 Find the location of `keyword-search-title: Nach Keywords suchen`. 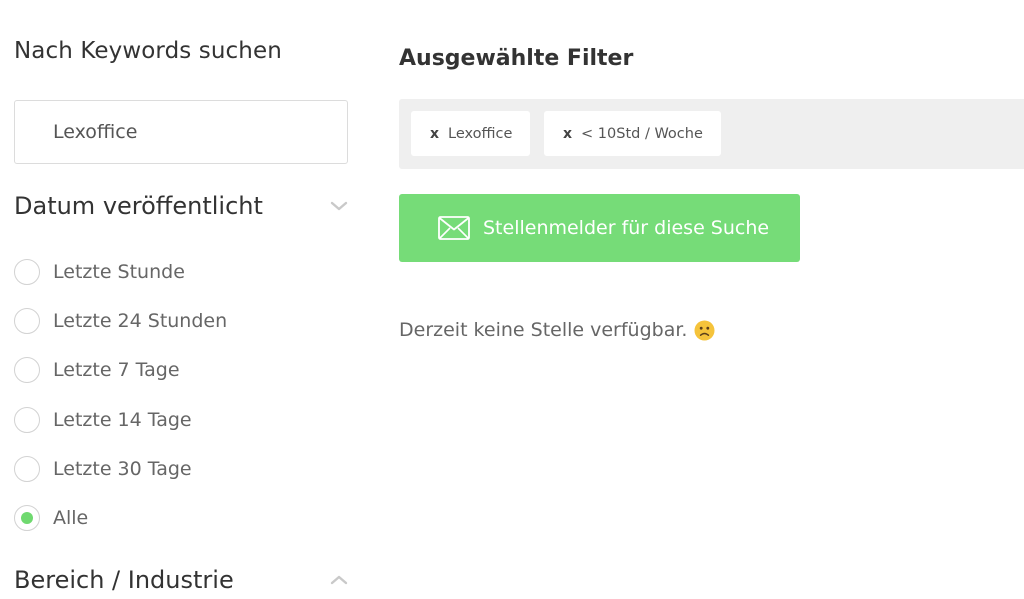

keyword-search-title: Nach Keywords suchen is located at coordinates (148, 51).